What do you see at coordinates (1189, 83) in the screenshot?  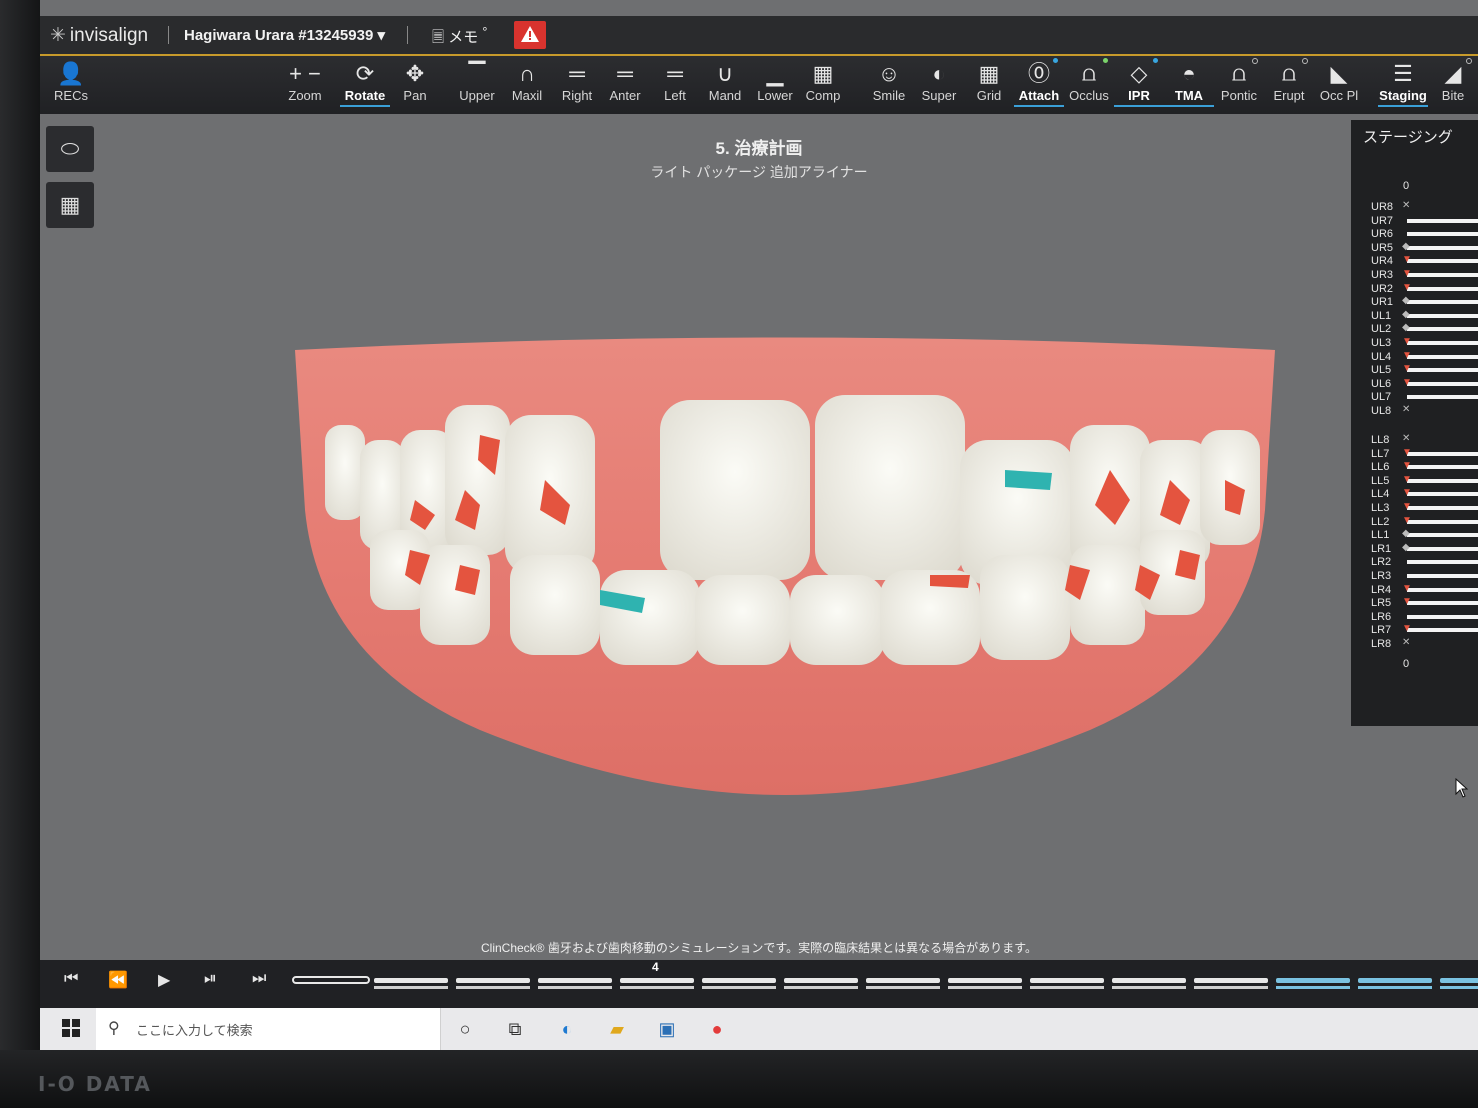 I see `toolbar-tma-button: ◓ TMA` at bounding box center [1189, 83].